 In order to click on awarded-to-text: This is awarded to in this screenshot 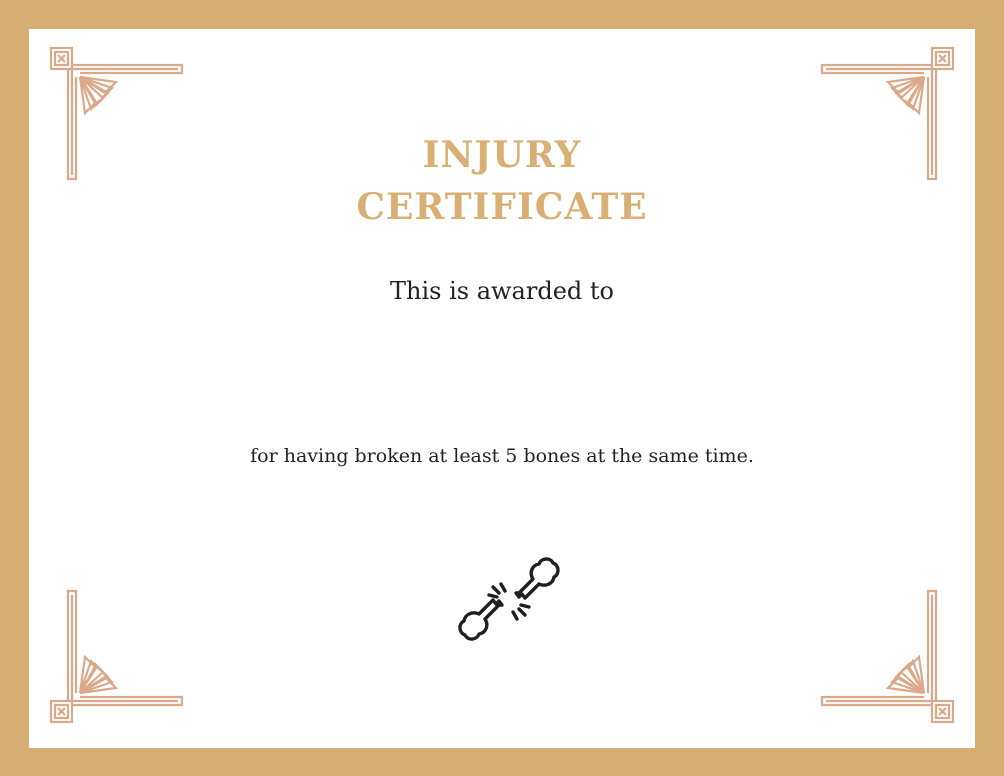, I will do `click(502, 291)`.